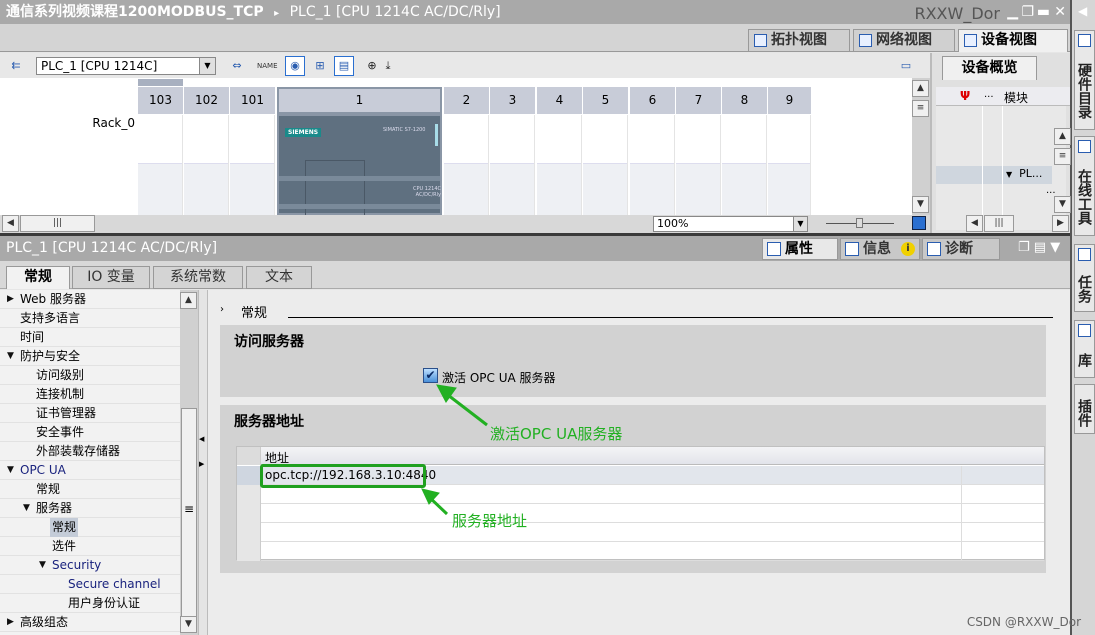 This screenshot has height=635, width=1095. Describe the element at coordinates (1084, 360) in the screenshot. I see `tab-label: 库` at that location.